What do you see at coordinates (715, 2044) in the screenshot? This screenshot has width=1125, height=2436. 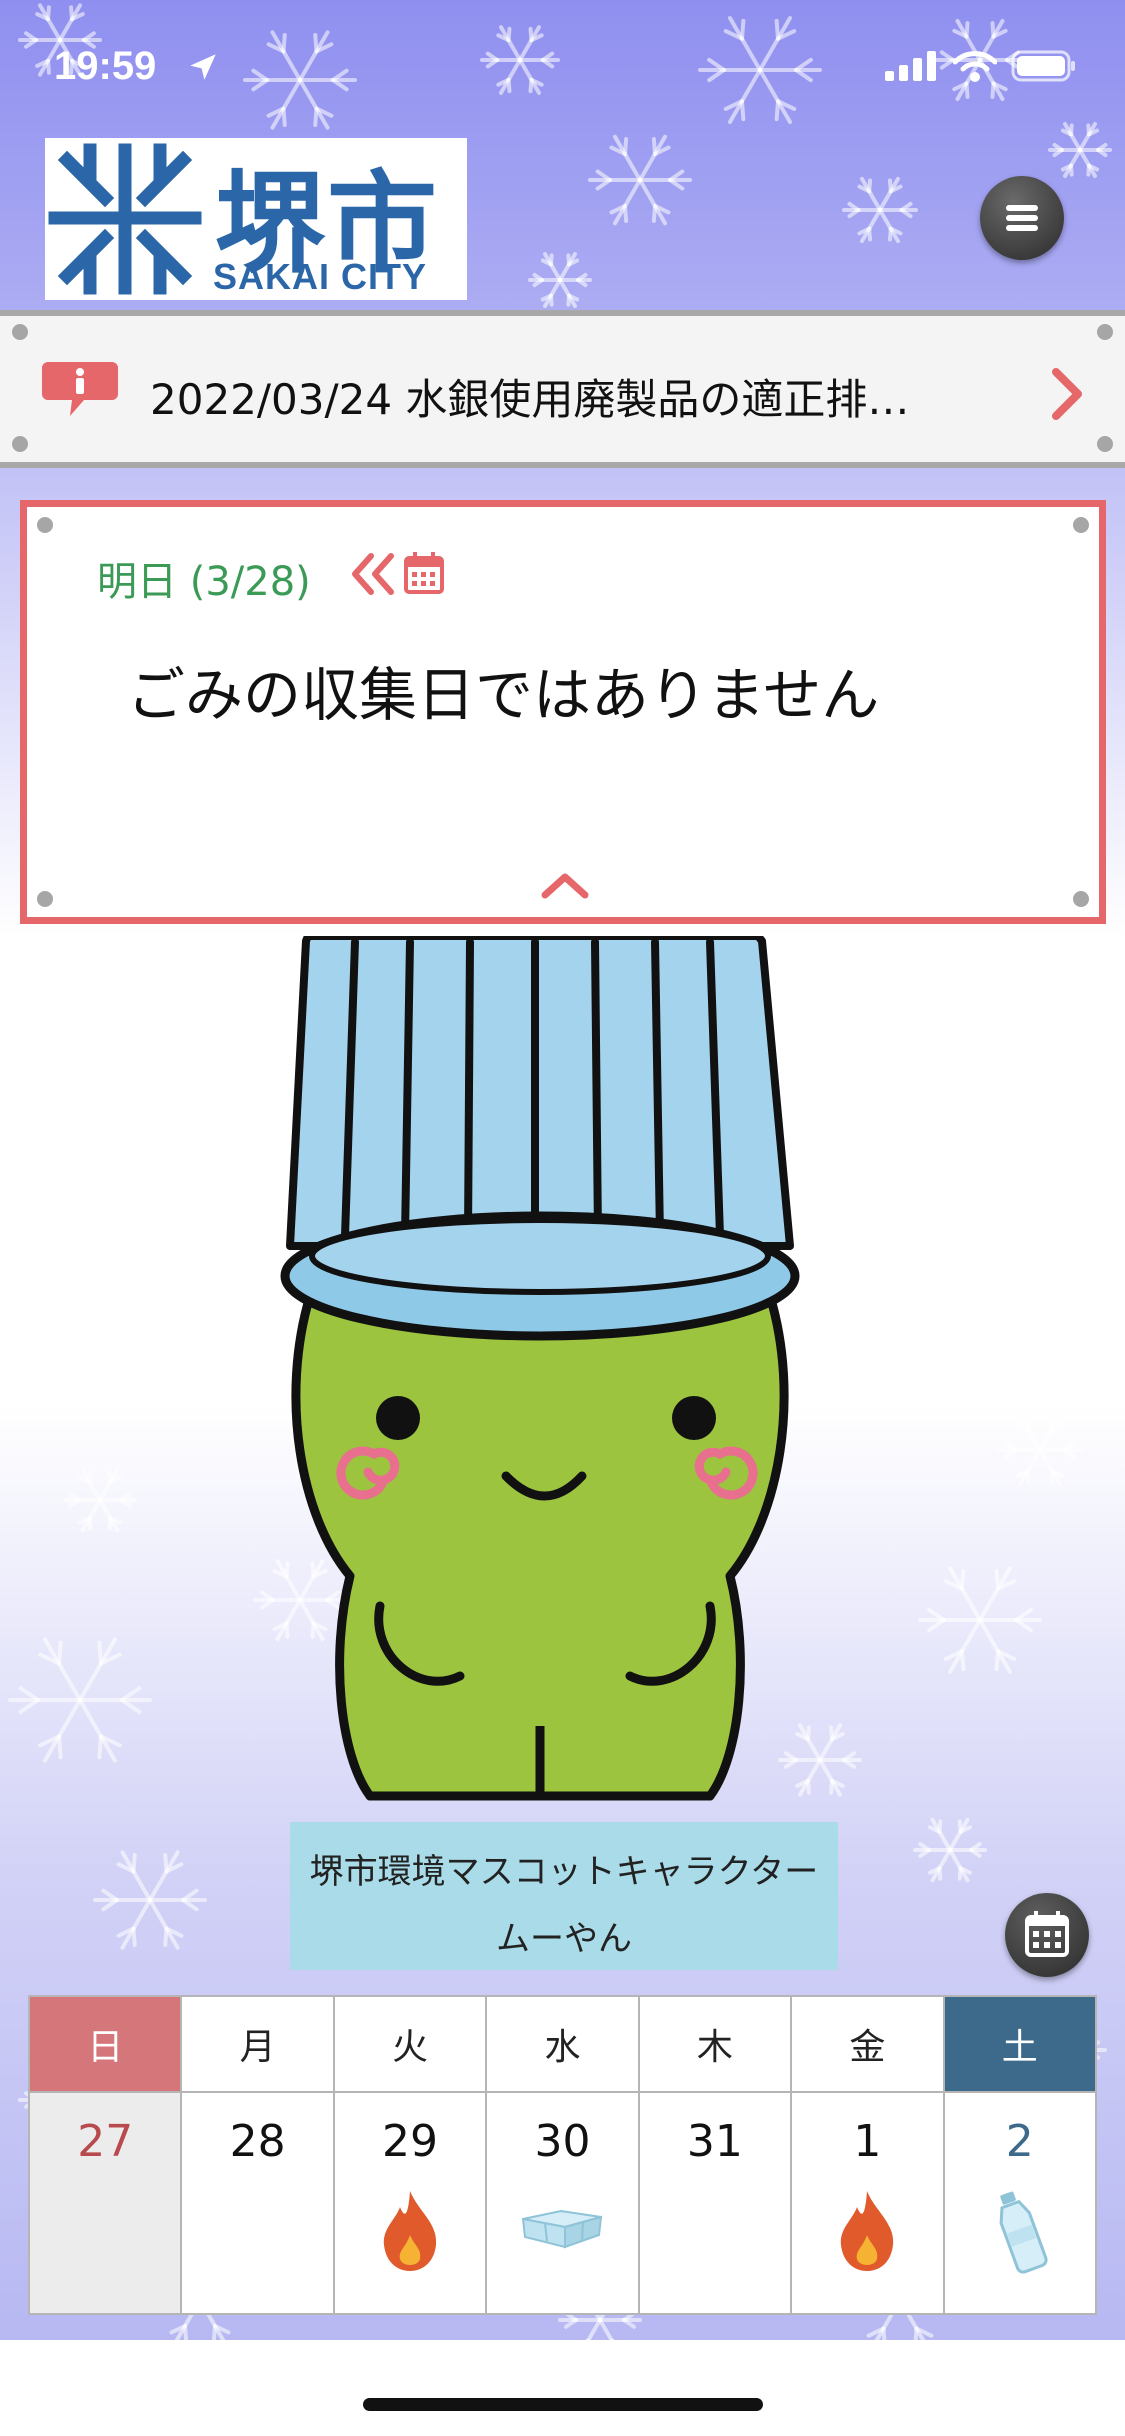 I see `weekday-thu: 木` at bounding box center [715, 2044].